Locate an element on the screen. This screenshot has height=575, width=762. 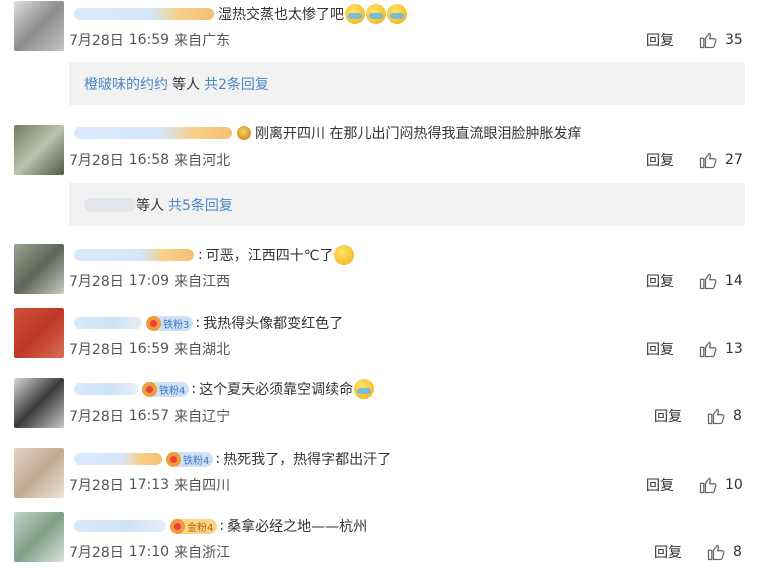
reply-username: 橙啵味的约约 is located at coordinates (126, 84).